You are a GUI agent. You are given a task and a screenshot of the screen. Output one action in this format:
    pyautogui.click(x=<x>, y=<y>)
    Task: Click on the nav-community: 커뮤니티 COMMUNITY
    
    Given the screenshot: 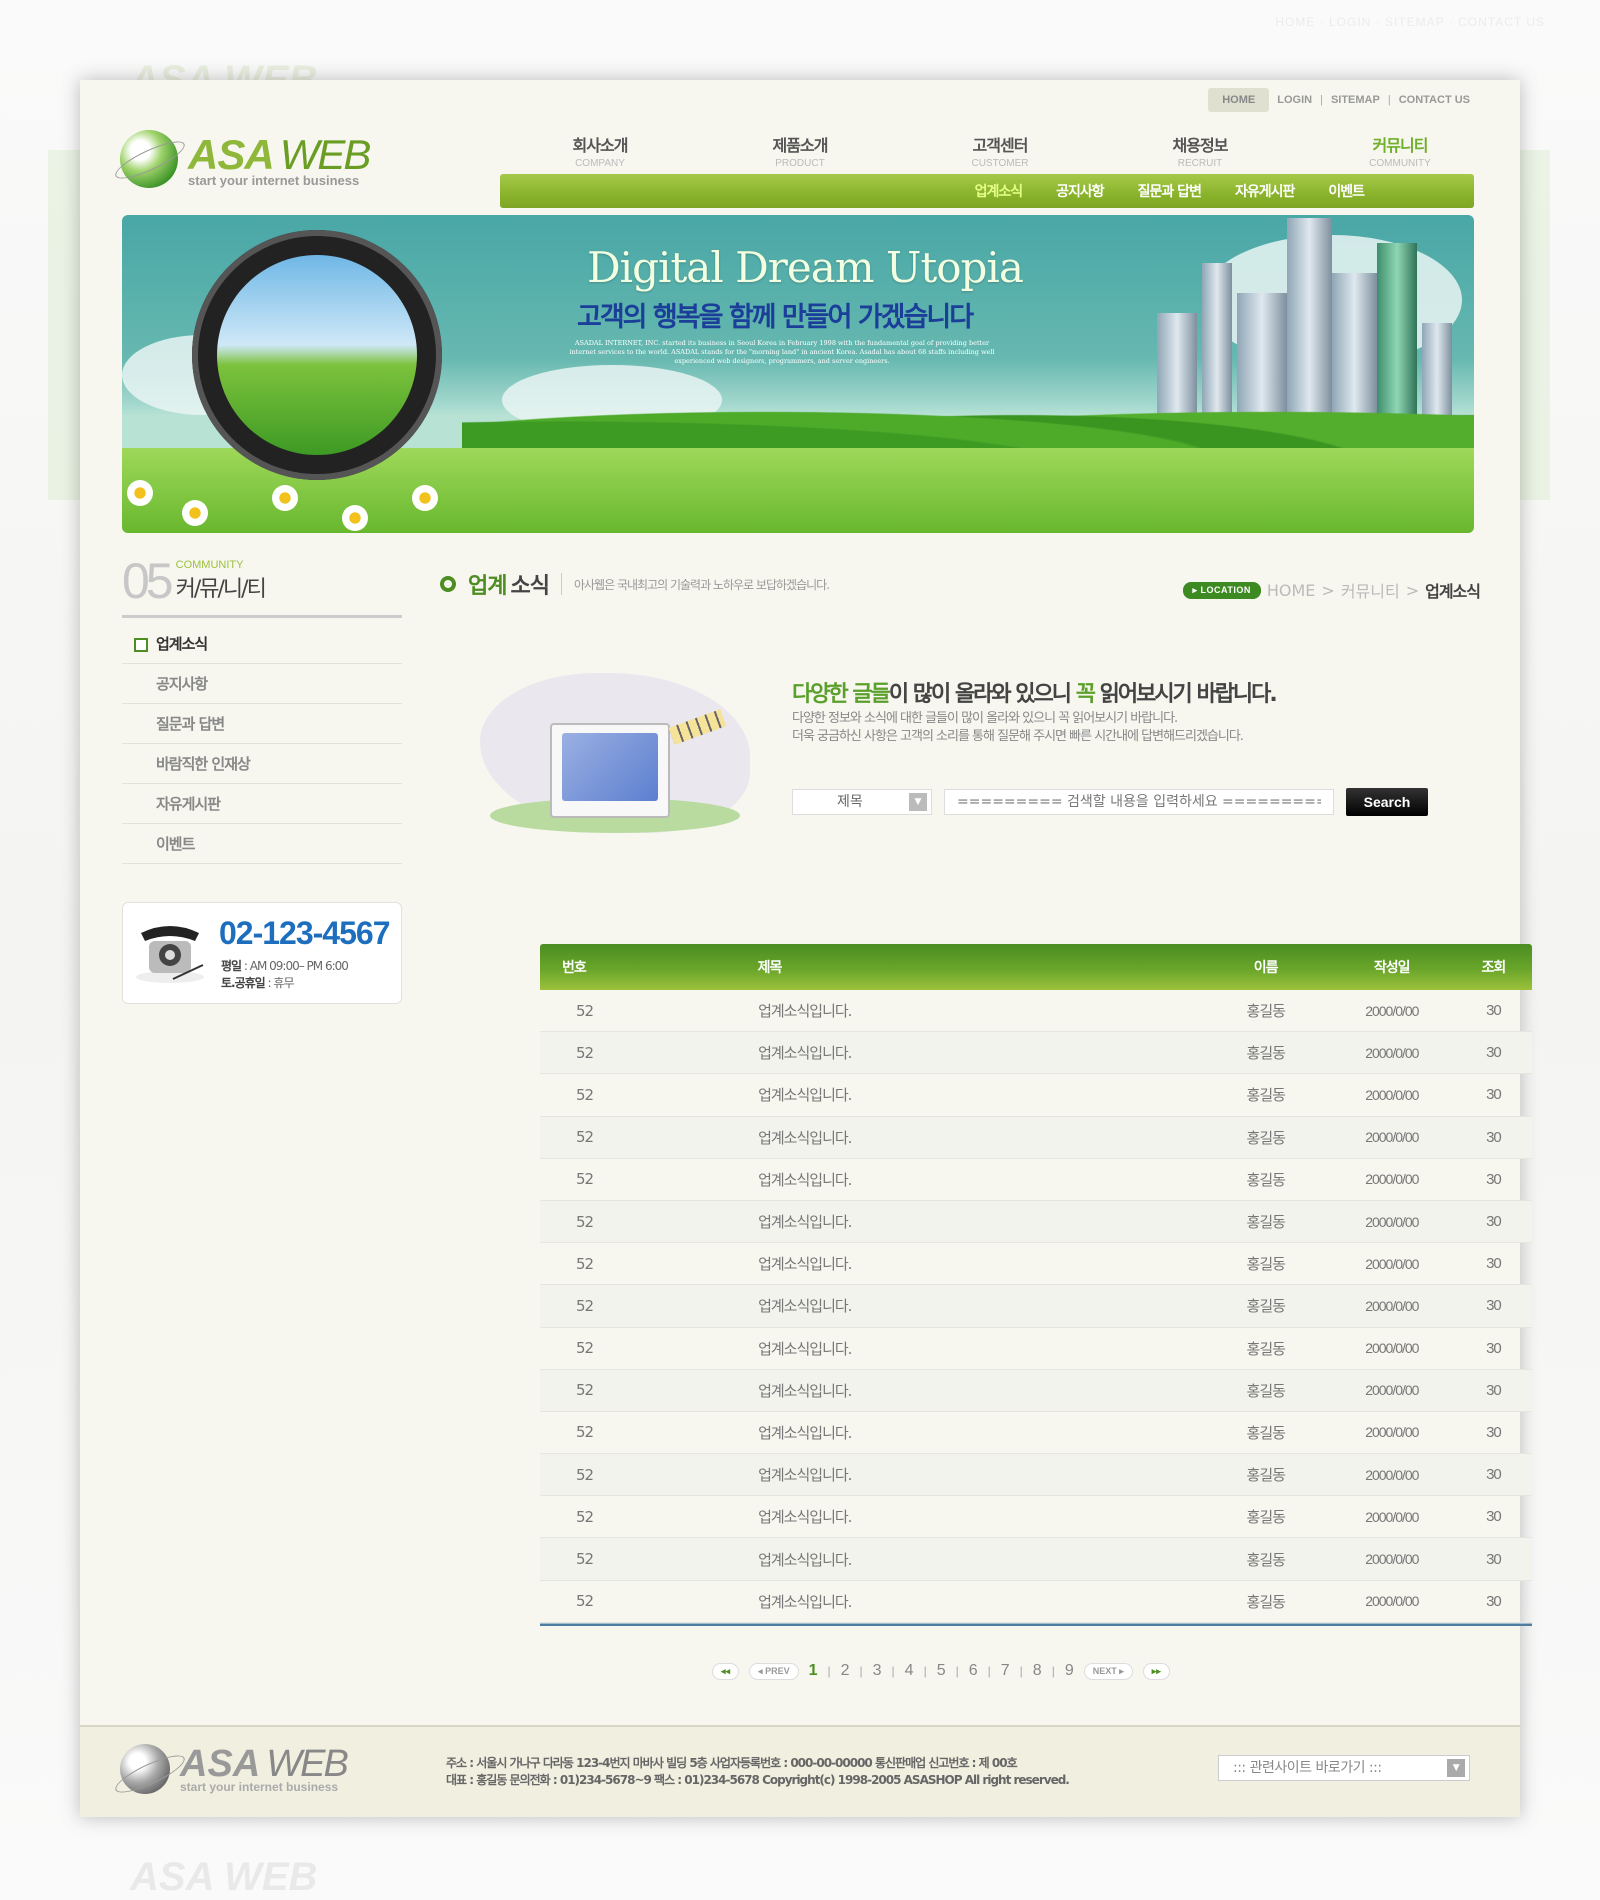 What is the action you would take?
    pyautogui.click(x=1400, y=150)
    